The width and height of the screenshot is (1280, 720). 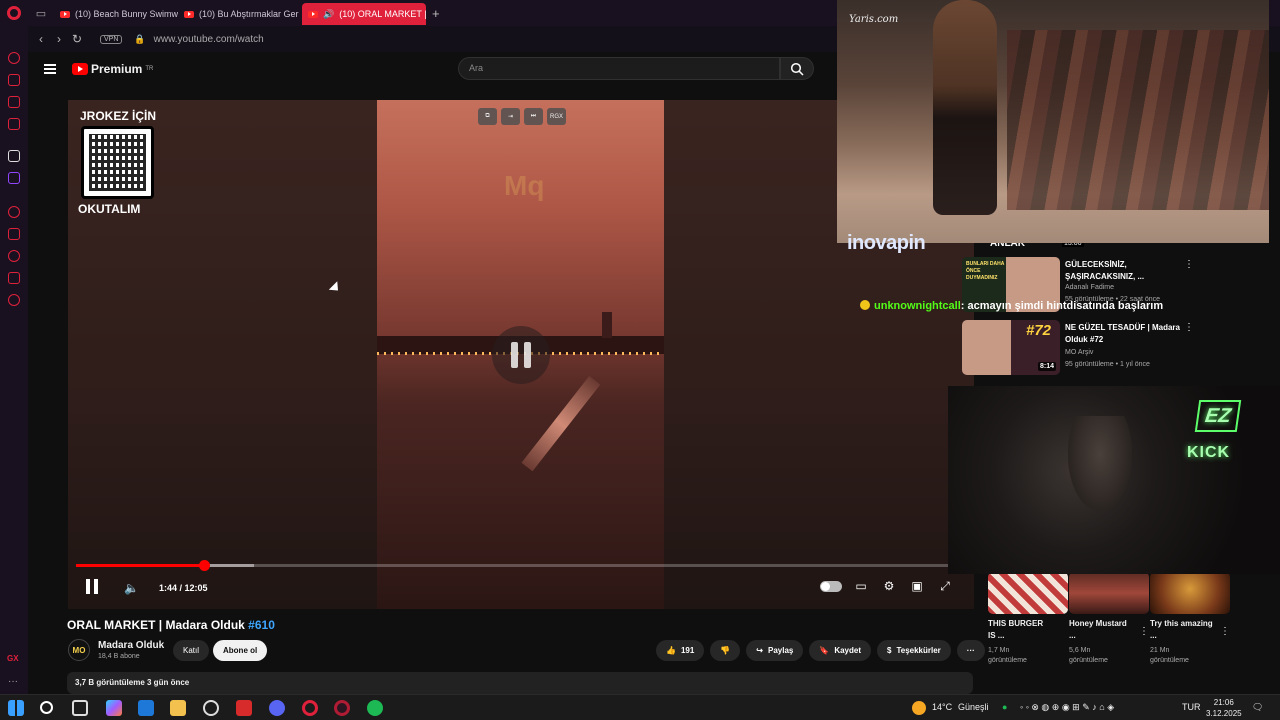 What do you see at coordinates (725, 650) in the screenshot?
I see `dislike-button: 👎` at bounding box center [725, 650].